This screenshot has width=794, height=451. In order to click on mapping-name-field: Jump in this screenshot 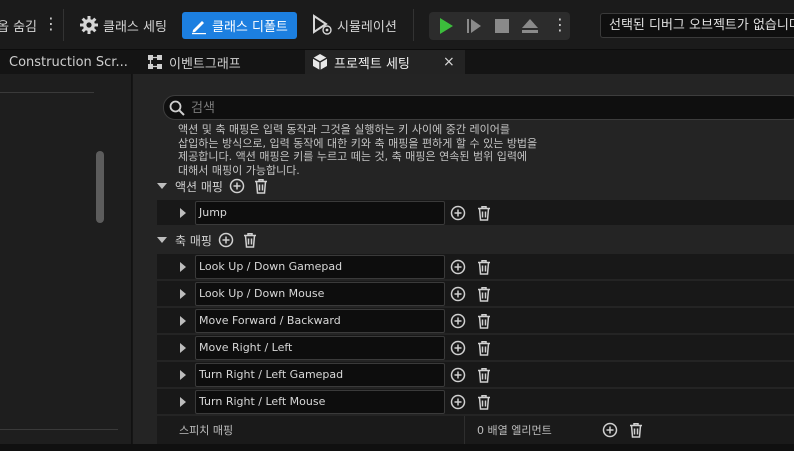, I will do `click(320, 213)`.